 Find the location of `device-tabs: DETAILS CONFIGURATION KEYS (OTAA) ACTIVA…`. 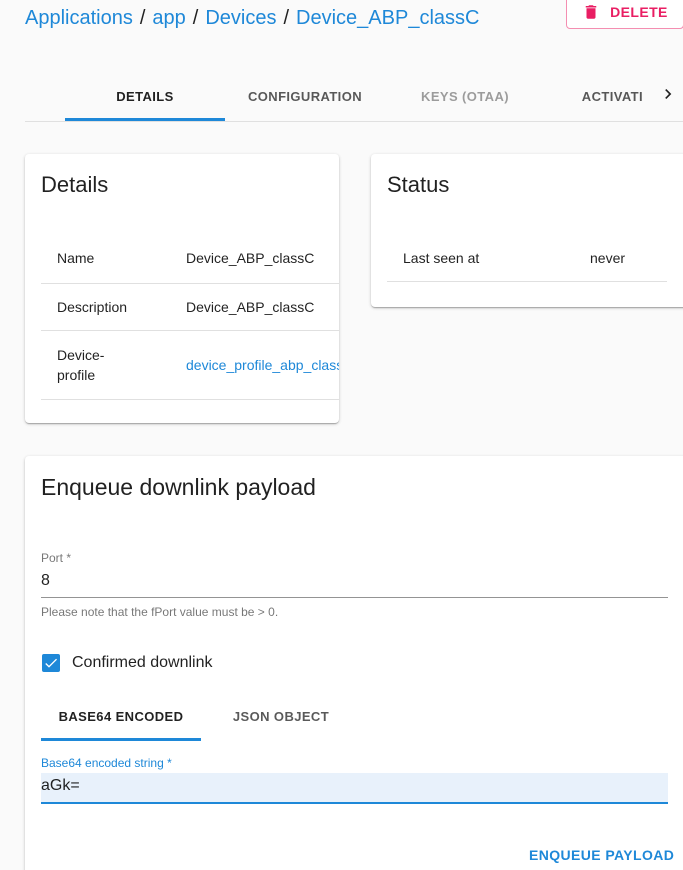

device-tabs: DETAILS CONFIGURATION KEYS (OTAA) ACTIVA… is located at coordinates (354, 97).